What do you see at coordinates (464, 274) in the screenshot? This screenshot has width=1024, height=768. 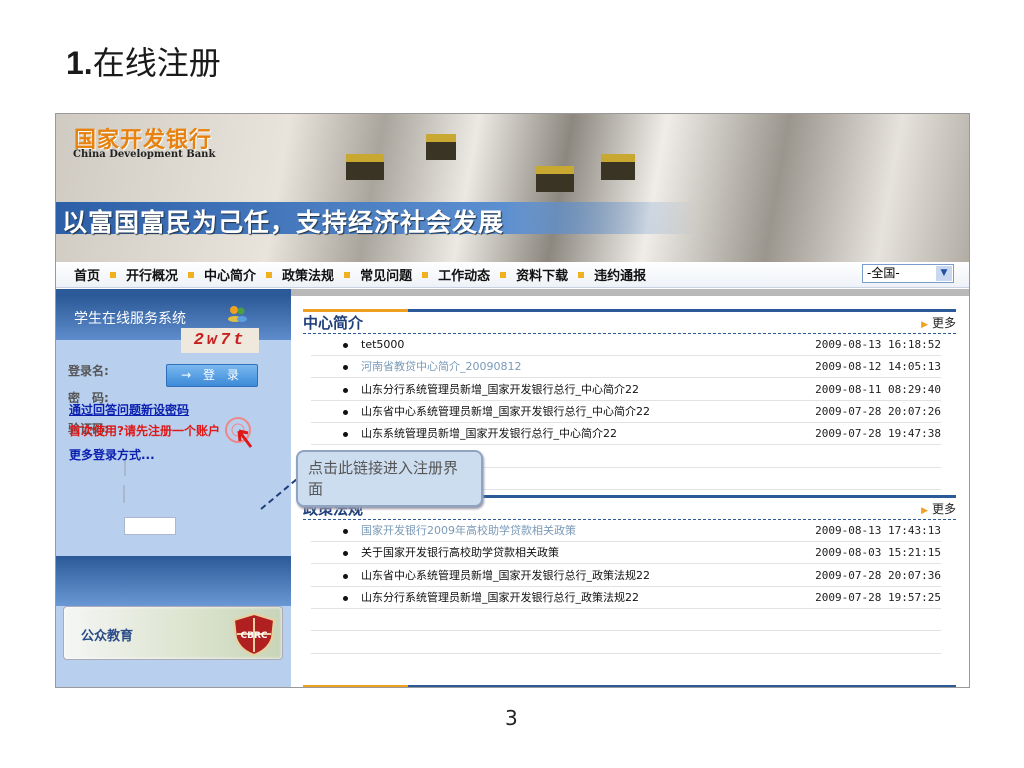 I see `nav-item: 工作动态` at bounding box center [464, 274].